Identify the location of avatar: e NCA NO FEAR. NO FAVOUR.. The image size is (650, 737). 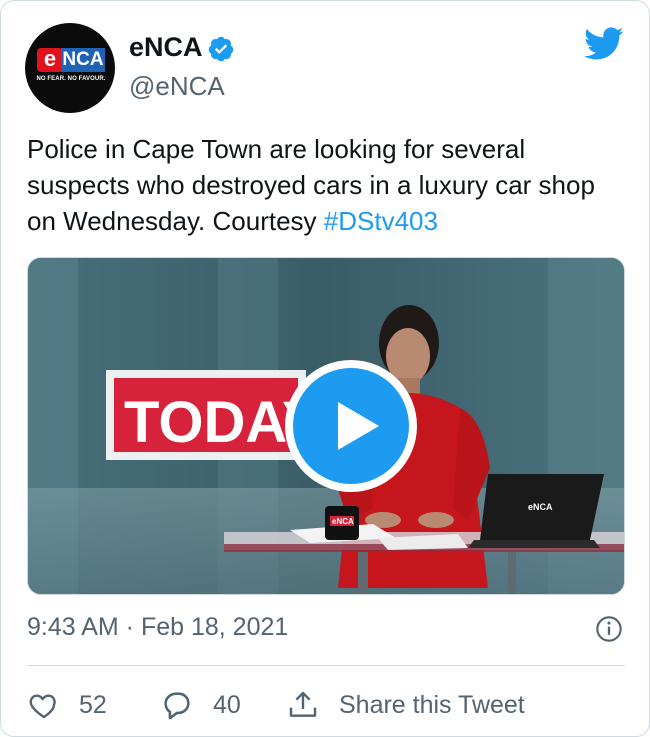
(70, 68).